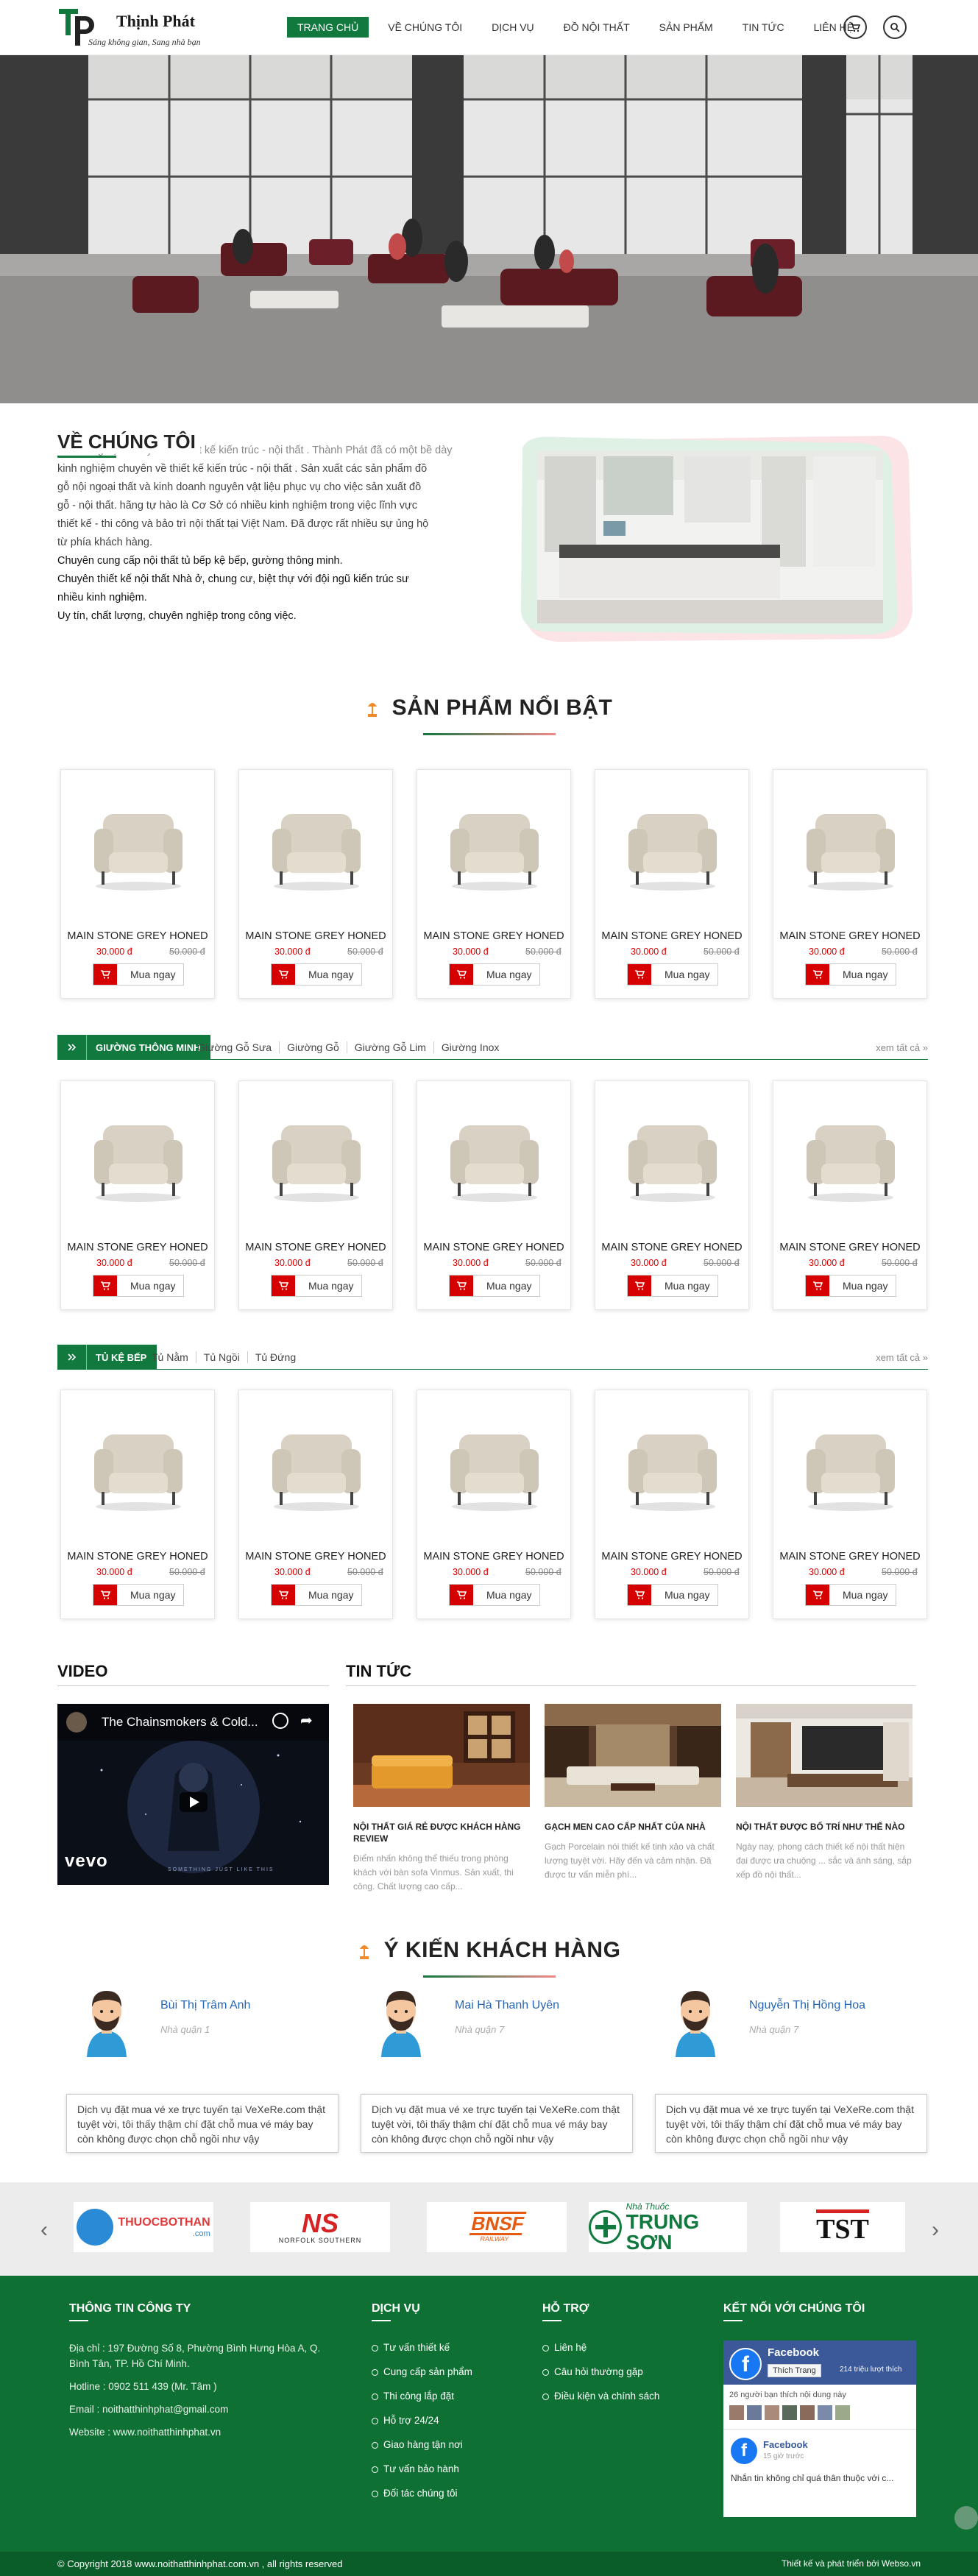 The height and width of the screenshot is (2576, 978). I want to click on footer-service-link: Cung cấp sản phẩm, so click(422, 2371).